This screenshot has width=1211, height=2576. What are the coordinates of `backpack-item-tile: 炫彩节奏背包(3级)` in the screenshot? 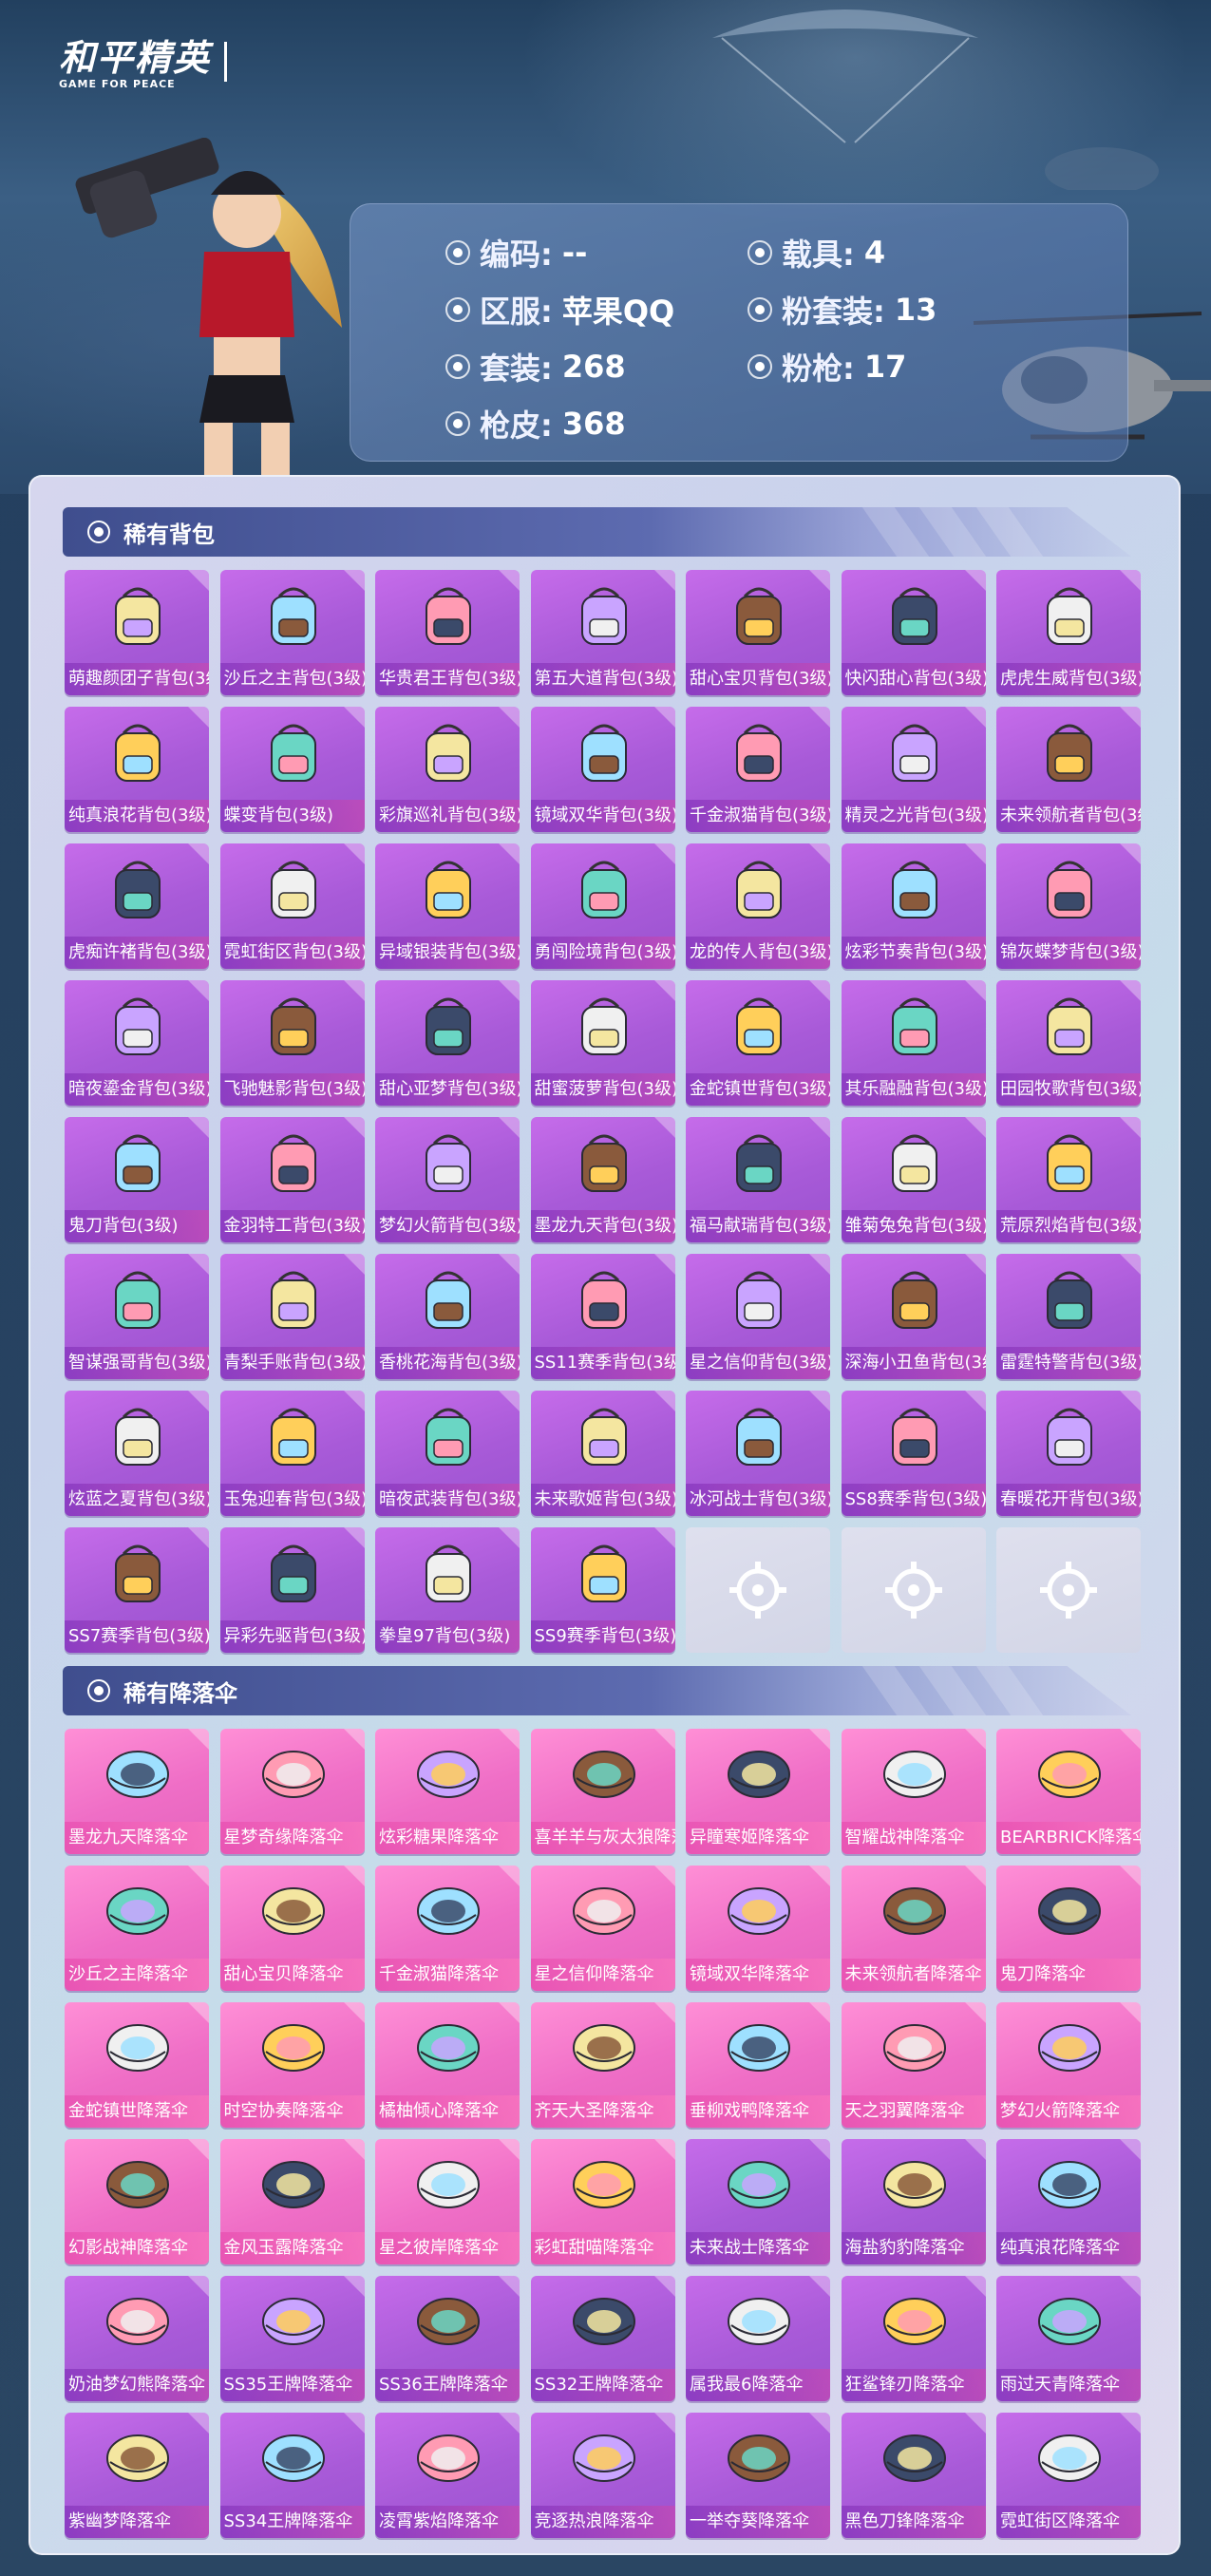 It's located at (913, 906).